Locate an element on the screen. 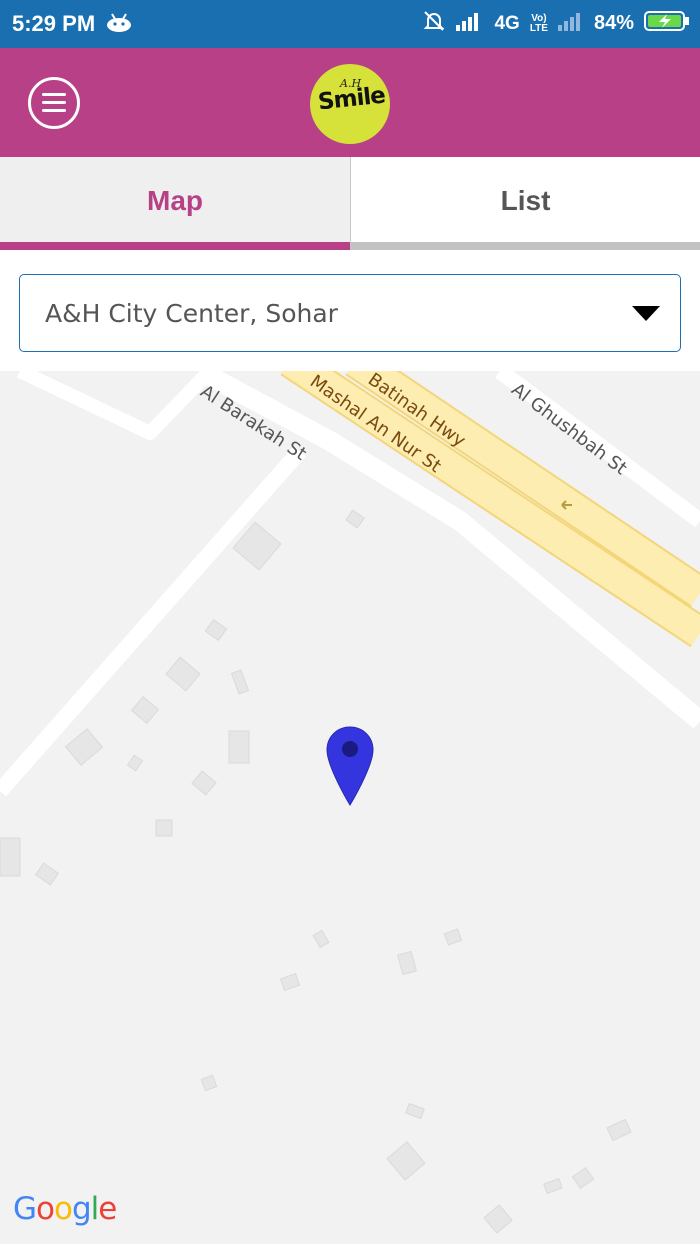 This screenshot has height=1244, width=700. menu-button is located at coordinates (54, 103).